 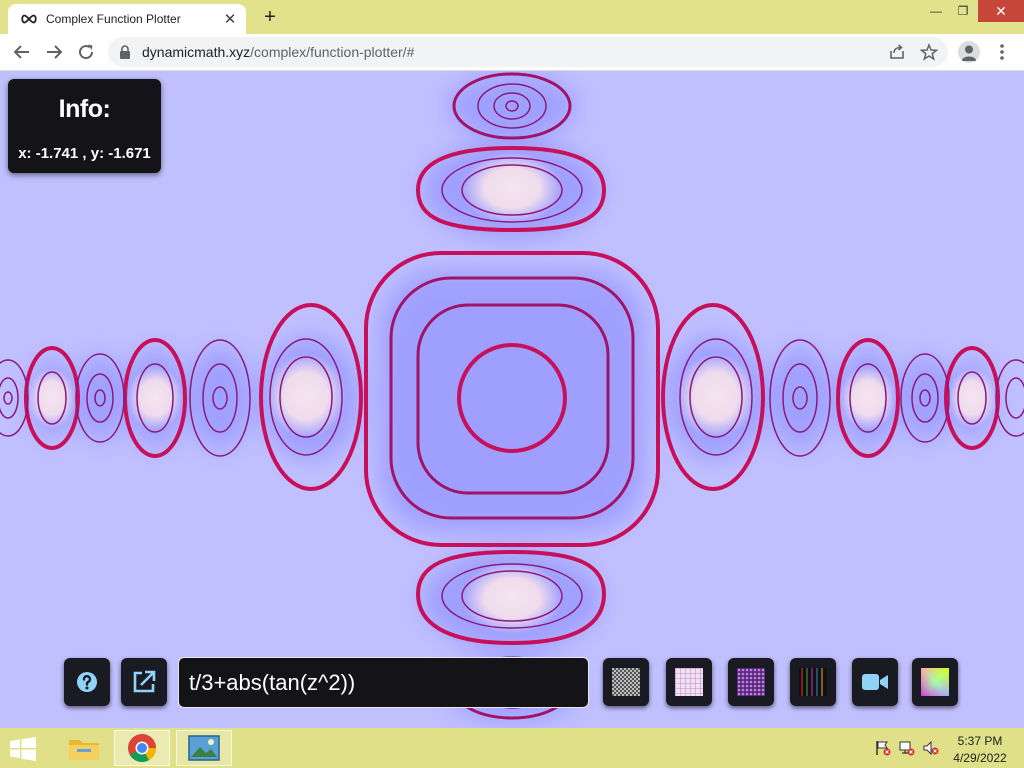 I want to click on record-video-button, so click(x=875, y=682).